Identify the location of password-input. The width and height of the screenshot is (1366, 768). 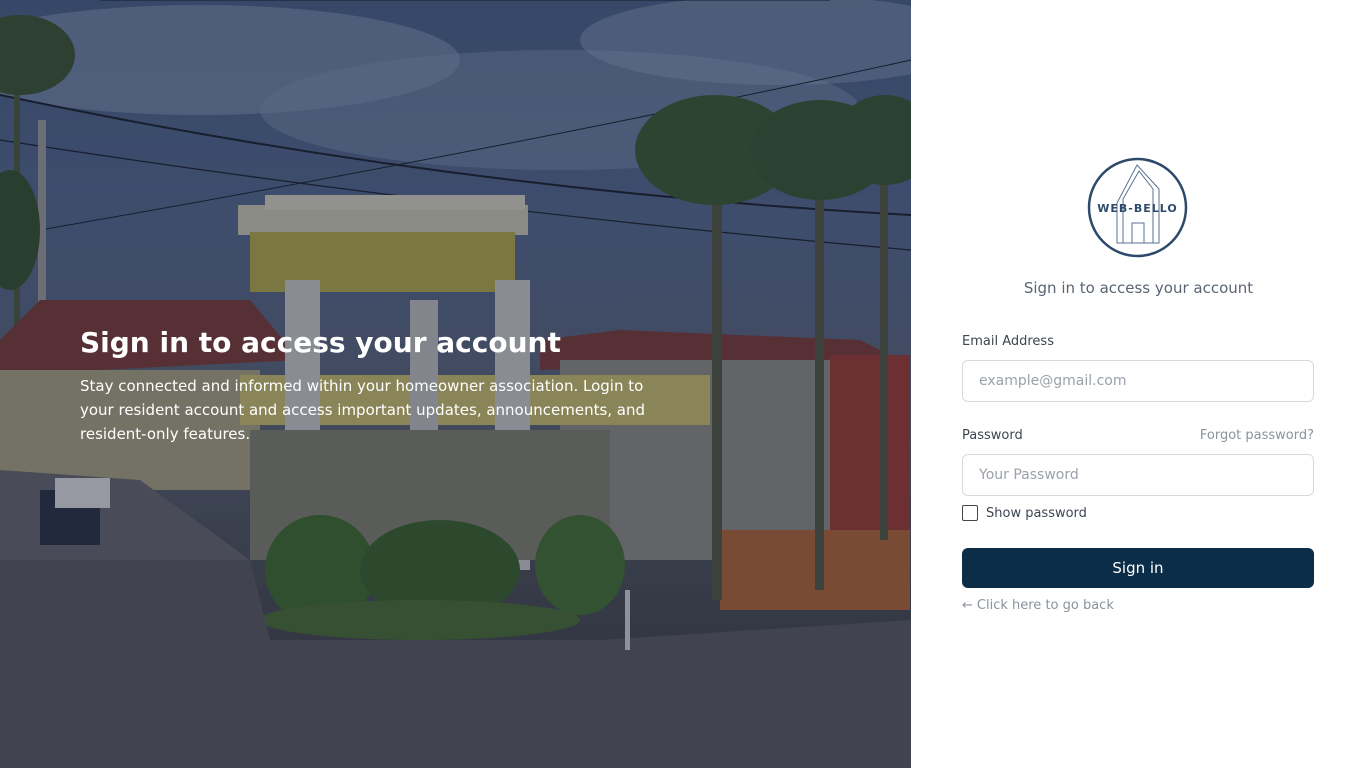
(1138, 475).